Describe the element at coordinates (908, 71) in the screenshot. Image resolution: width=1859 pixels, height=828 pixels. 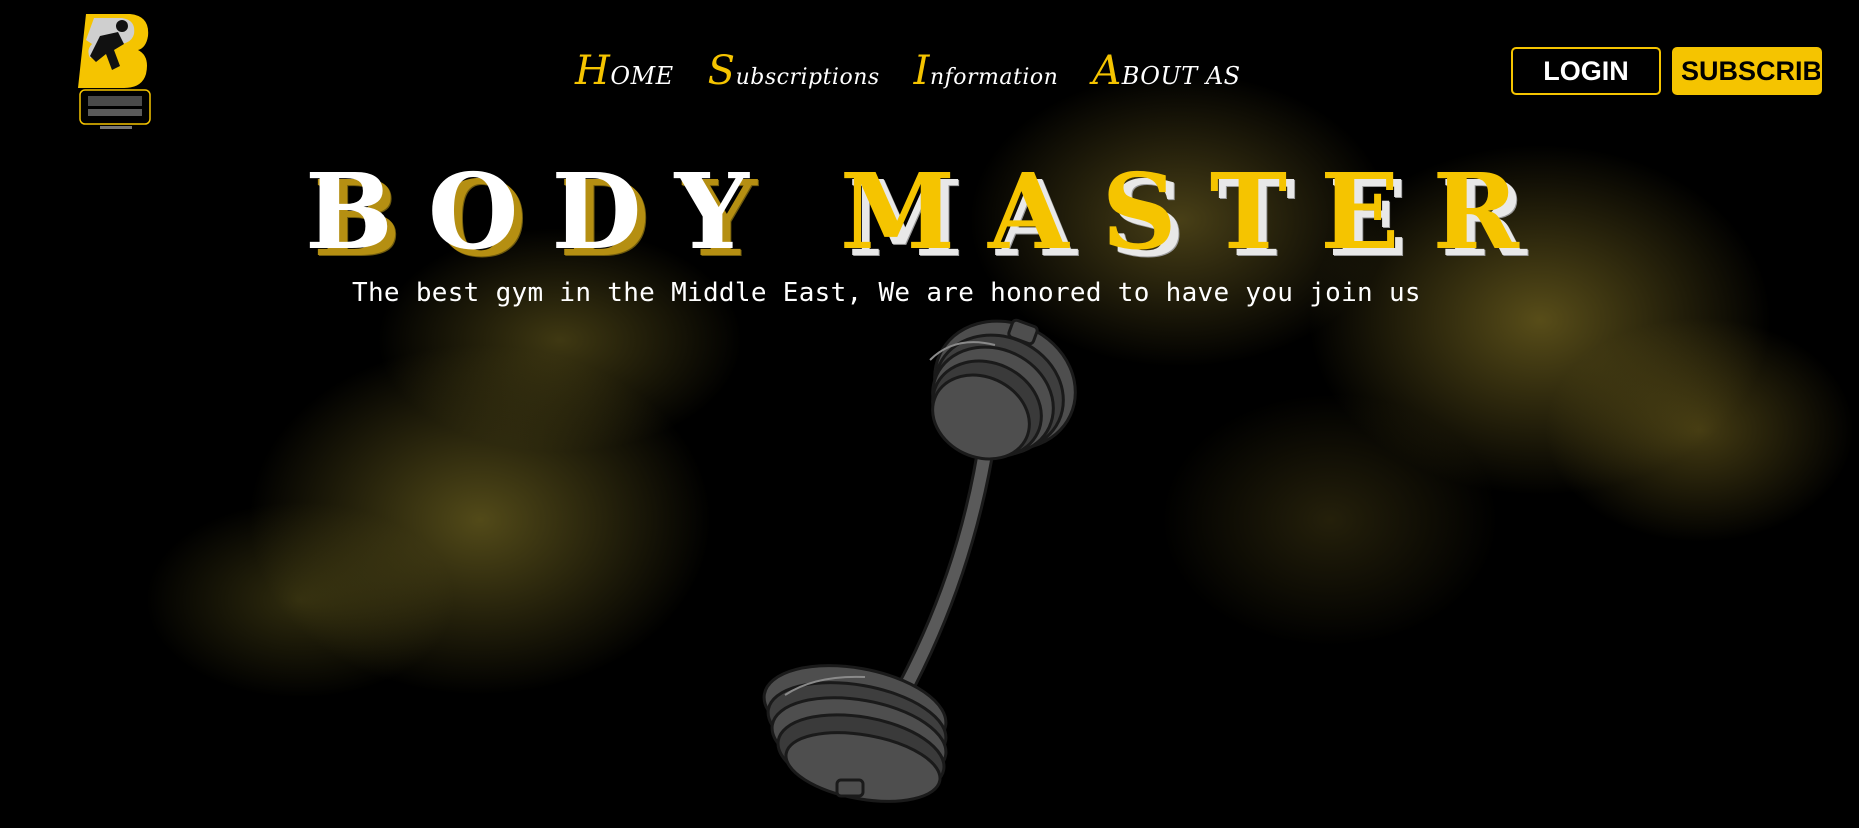
I see `main-nav: HOME Subscriptions Information ABOUT AS` at that location.